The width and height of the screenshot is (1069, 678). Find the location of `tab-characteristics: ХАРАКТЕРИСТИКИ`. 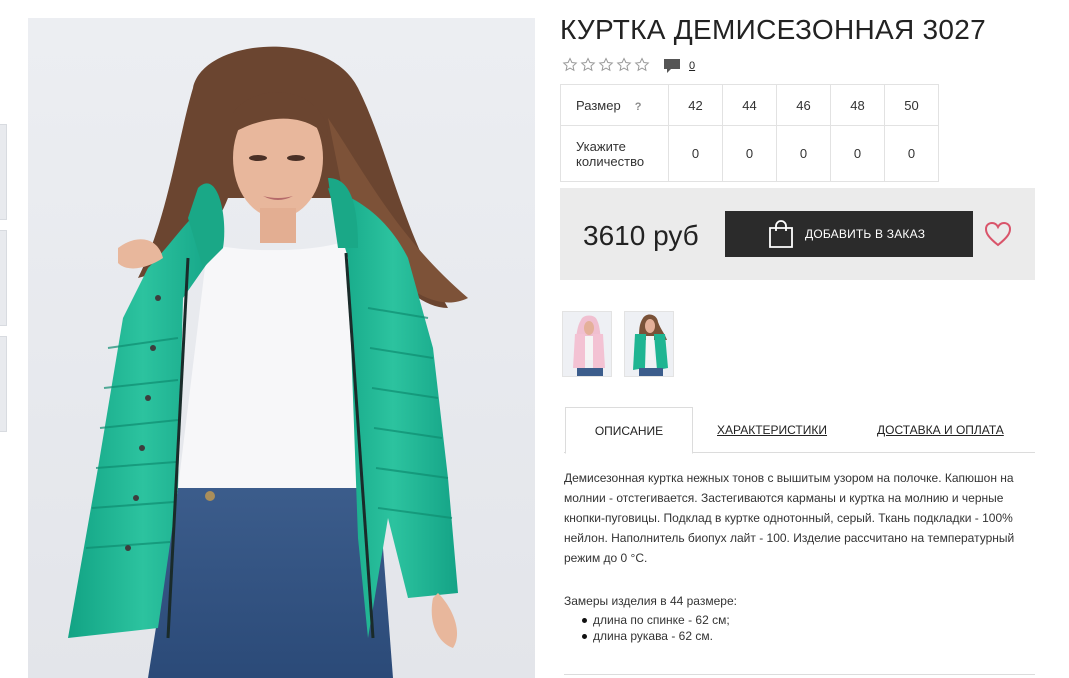

tab-characteristics: ХАРАКТЕРИСТИКИ is located at coordinates (772, 430).